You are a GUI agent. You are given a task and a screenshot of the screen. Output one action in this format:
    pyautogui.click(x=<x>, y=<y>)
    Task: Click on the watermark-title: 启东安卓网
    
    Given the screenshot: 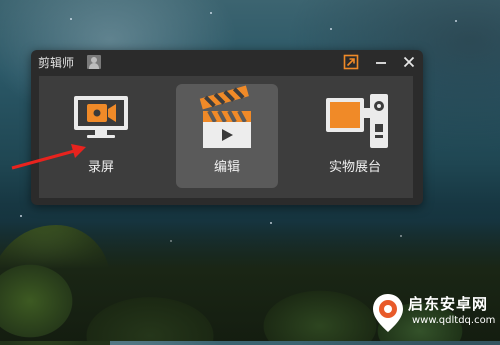 What is the action you would take?
    pyautogui.click(x=448, y=304)
    